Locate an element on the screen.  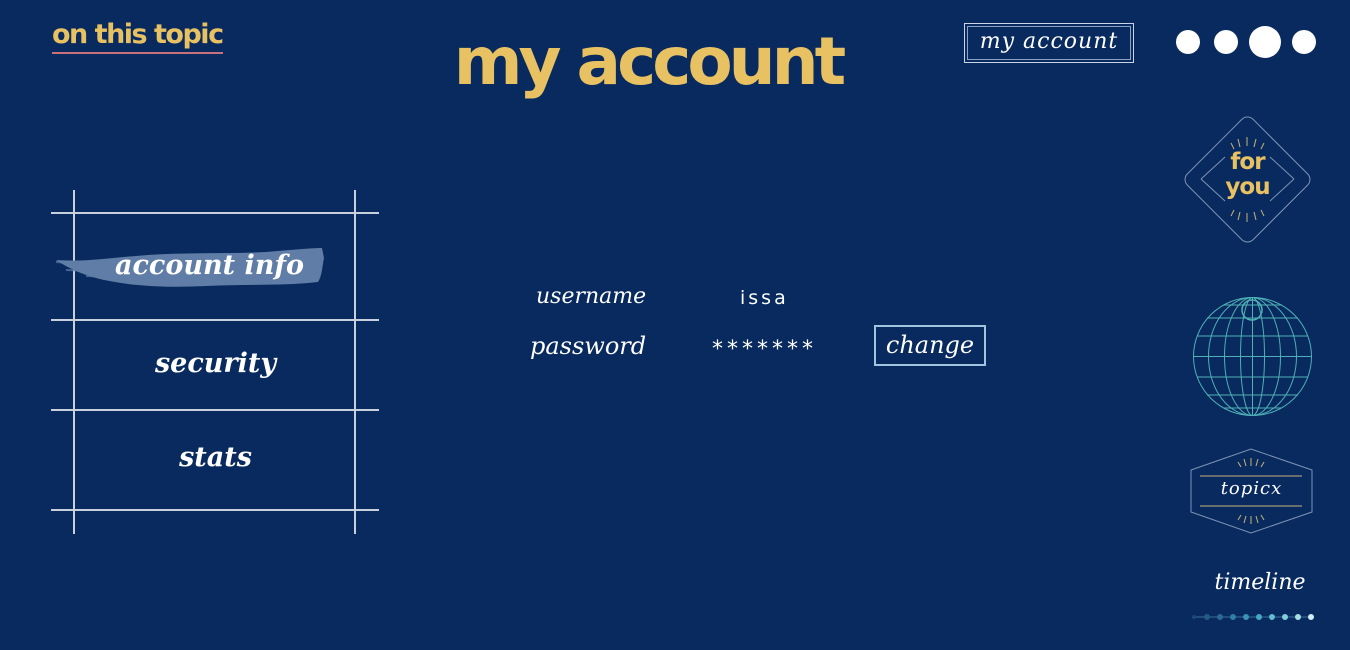
password-label: password is located at coordinates (588, 346).